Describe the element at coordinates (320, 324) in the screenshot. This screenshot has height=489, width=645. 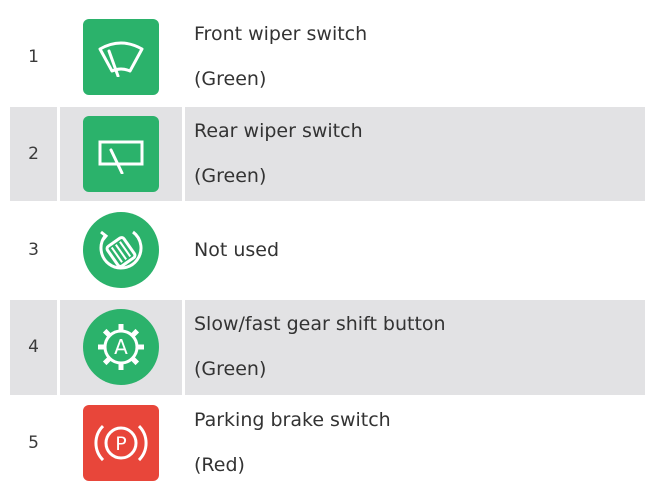
I see `switch-name: Slow/fast gear shift button` at that location.